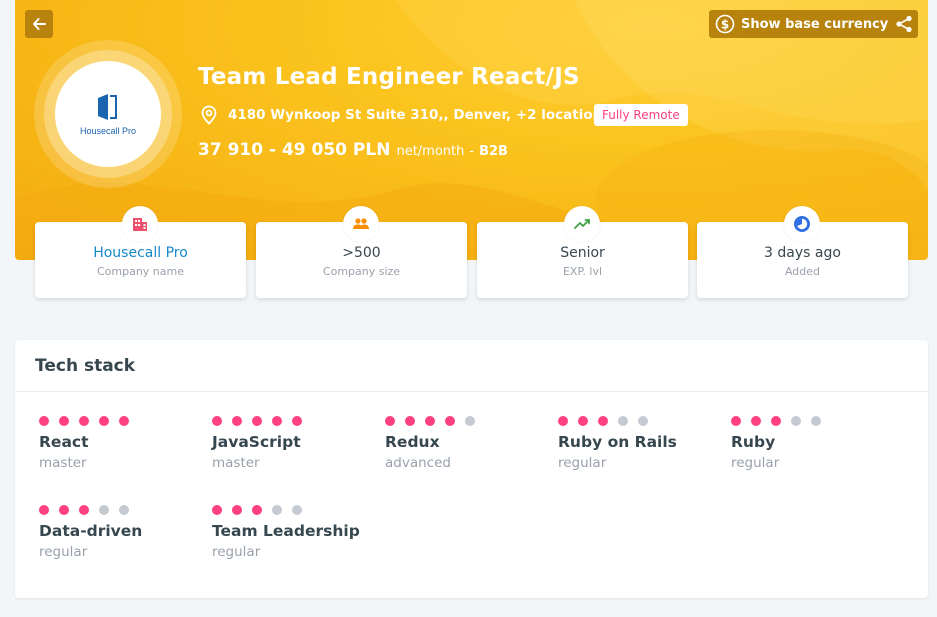  Describe the element at coordinates (816, 443) in the screenshot. I see `tech-skill-item: Ruby regular` at that location.